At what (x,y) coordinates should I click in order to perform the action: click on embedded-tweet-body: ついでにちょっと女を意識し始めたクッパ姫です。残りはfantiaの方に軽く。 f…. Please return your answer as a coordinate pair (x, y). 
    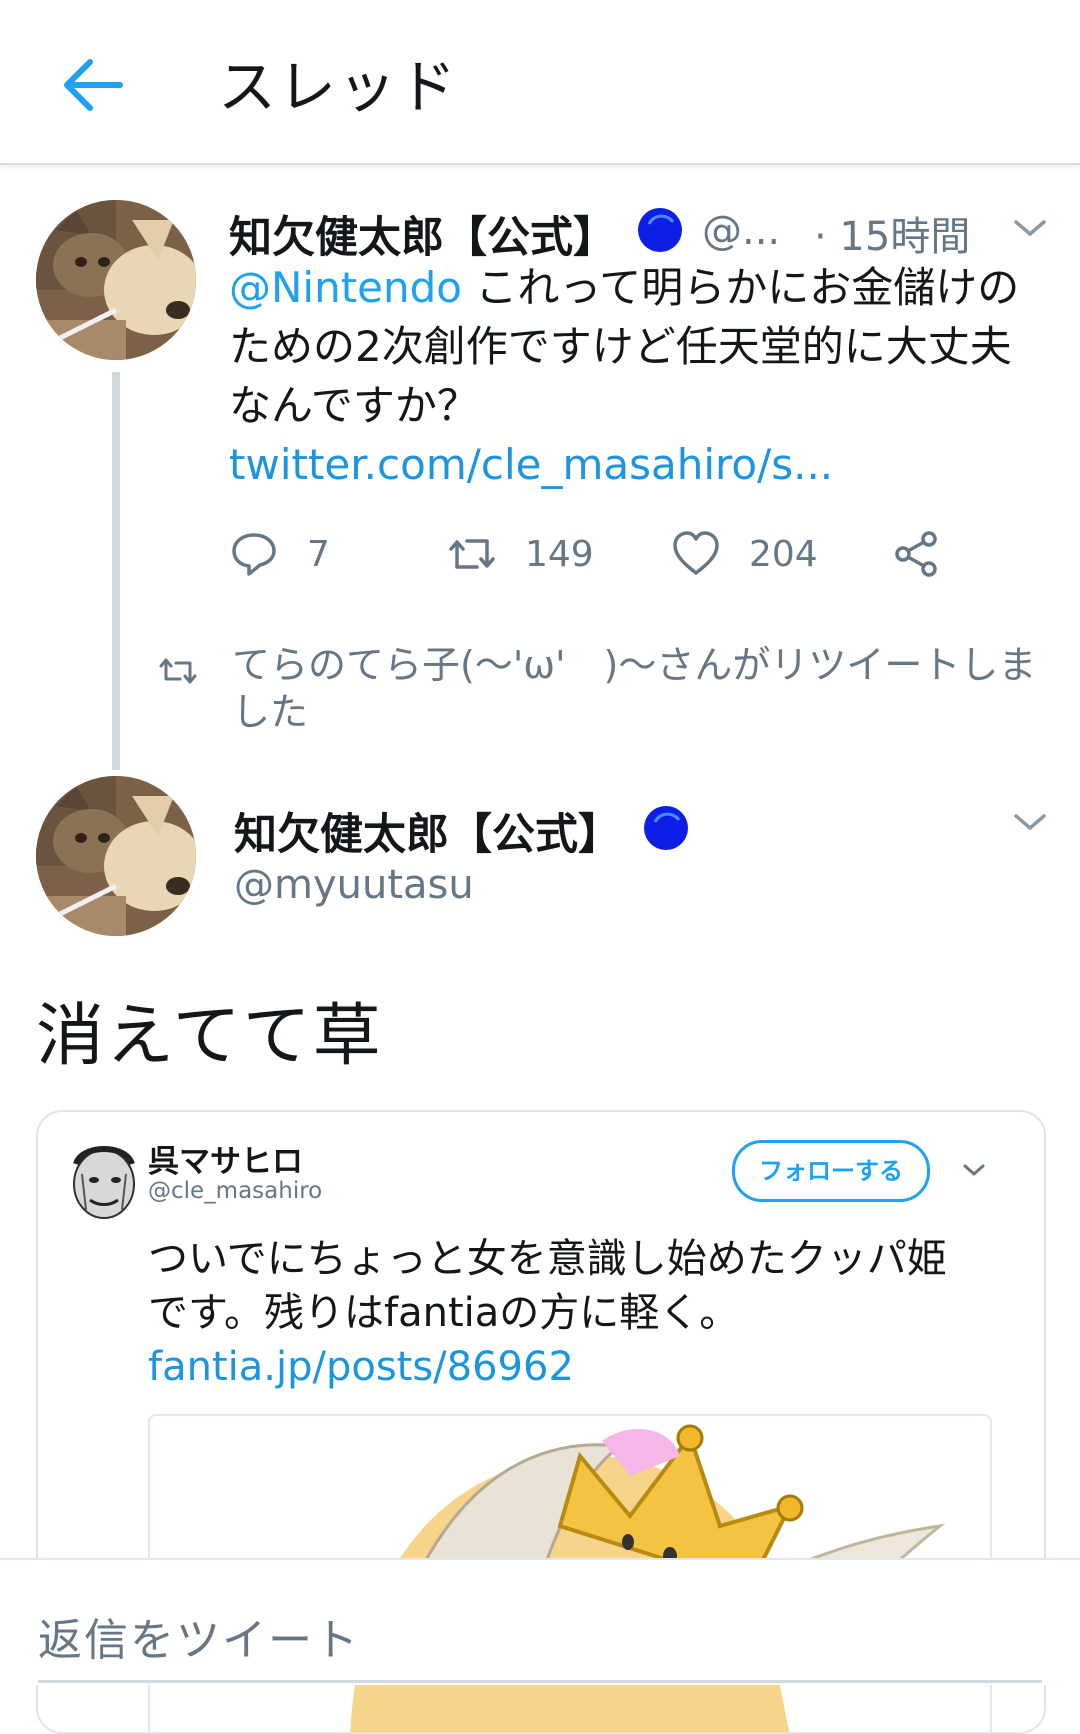
    Looking at the image, I should click on (563, 1313).